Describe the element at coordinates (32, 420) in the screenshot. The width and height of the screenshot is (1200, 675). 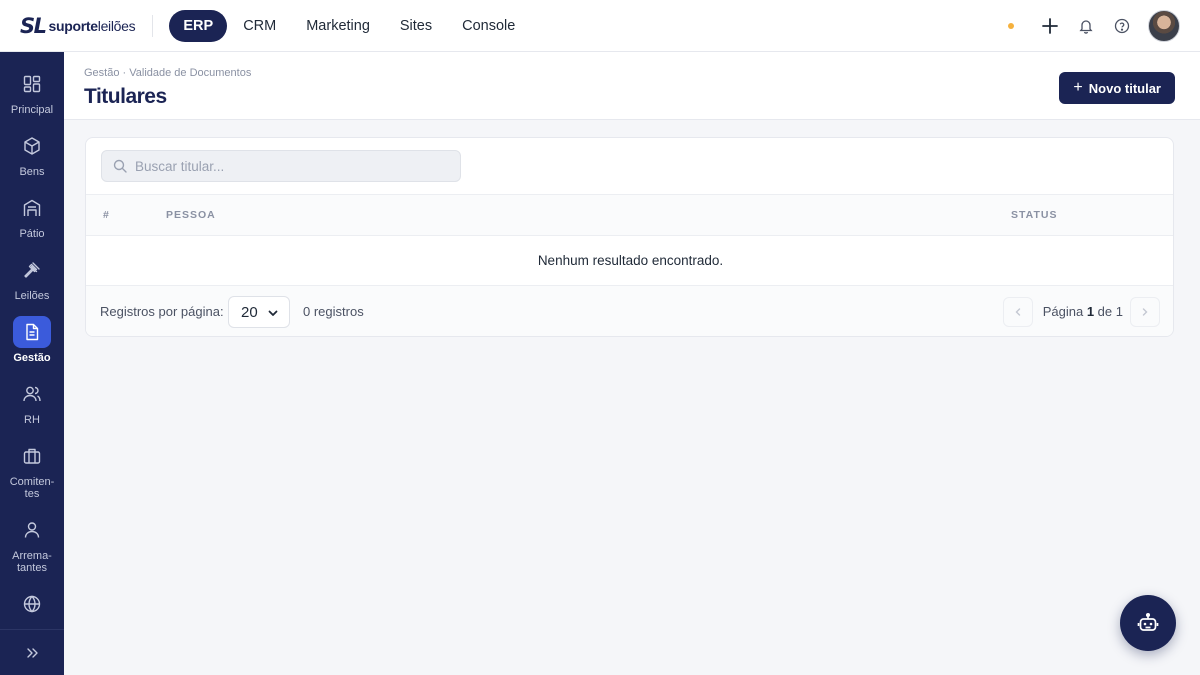
I see `sidebar-item-label: RH` at that location.